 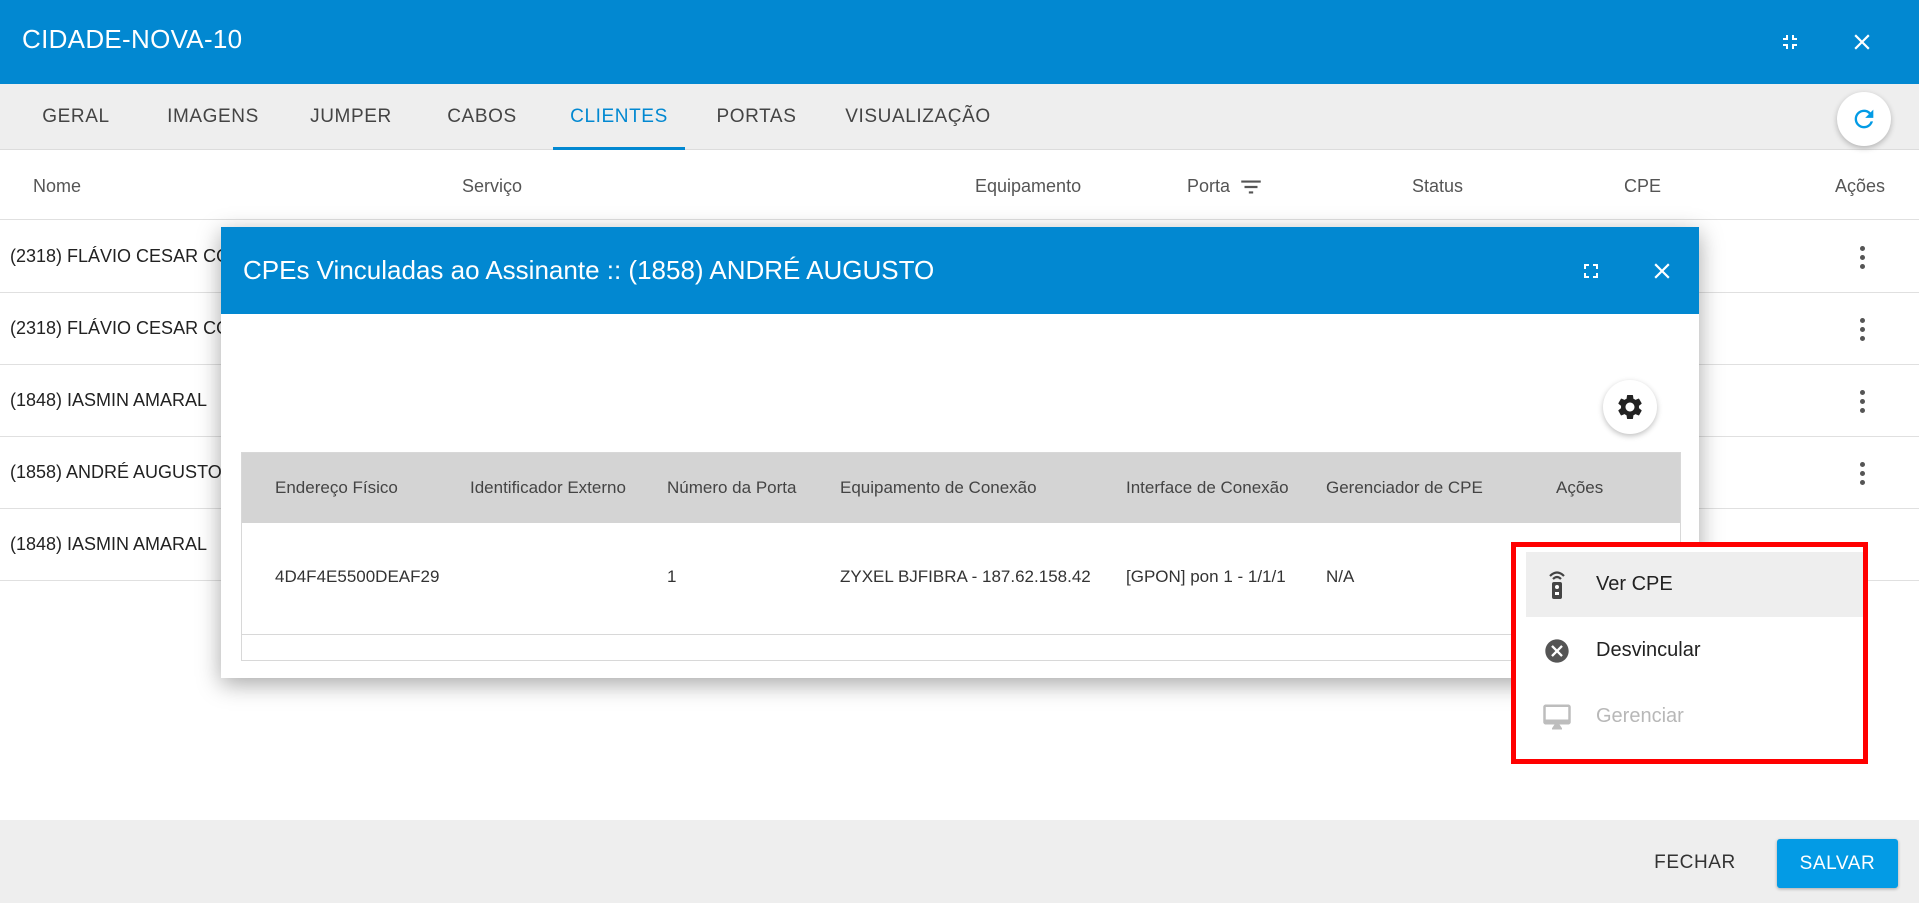 I want to click on cell-endereco-fisico: 4D4F4E5500DEAF29, so click(x=357, y=576).